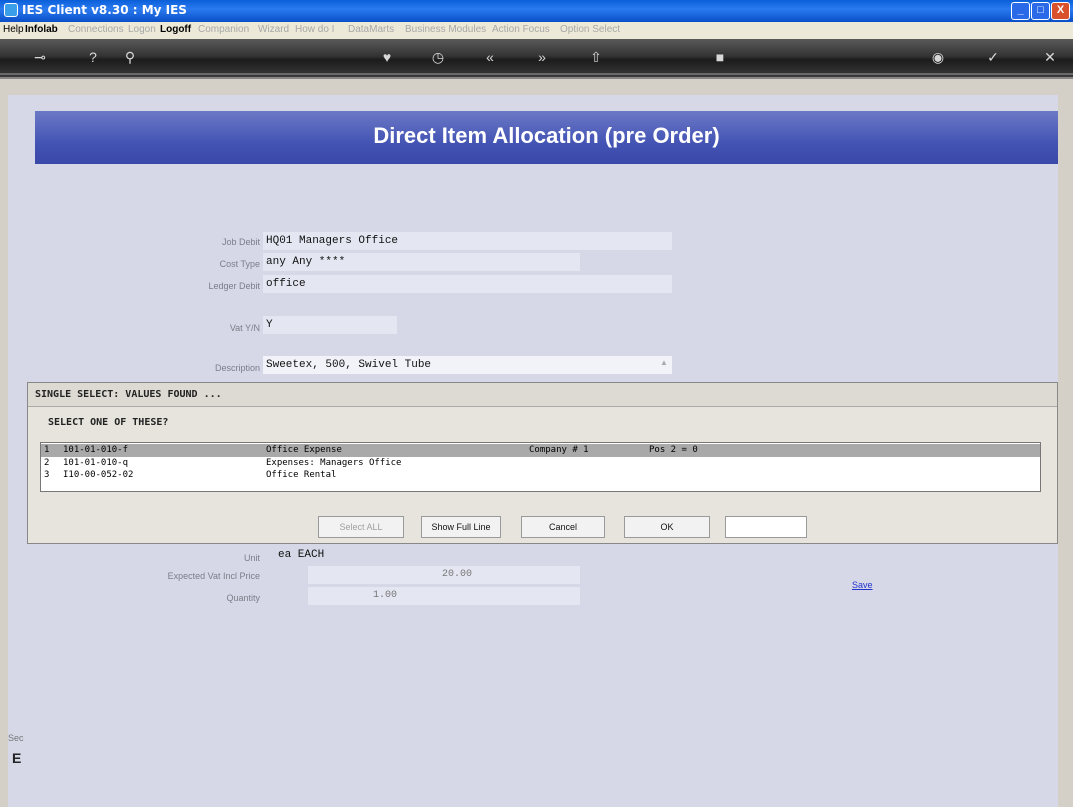  Describe the element at coordinates (13, 29) in the screenshot. I see `menu-help: Help` at that location.